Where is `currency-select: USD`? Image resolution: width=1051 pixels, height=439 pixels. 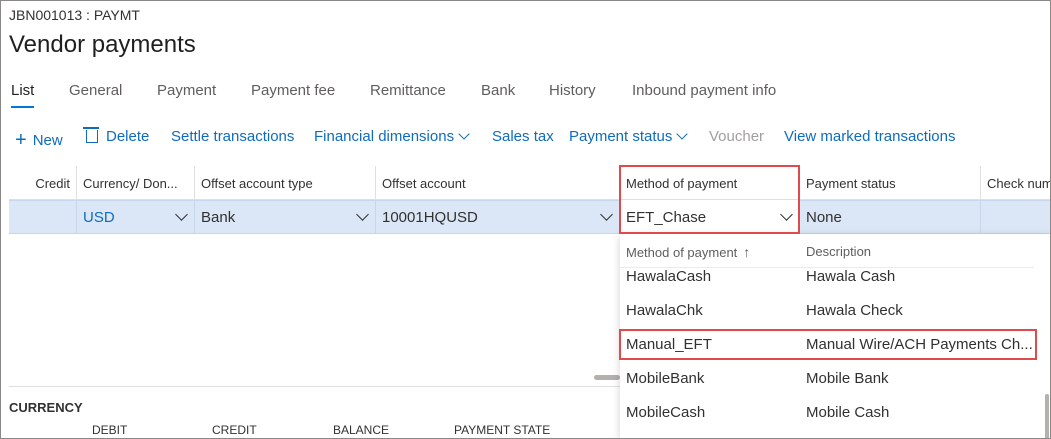 currency-select: USD is located at coordinates (136, 217).